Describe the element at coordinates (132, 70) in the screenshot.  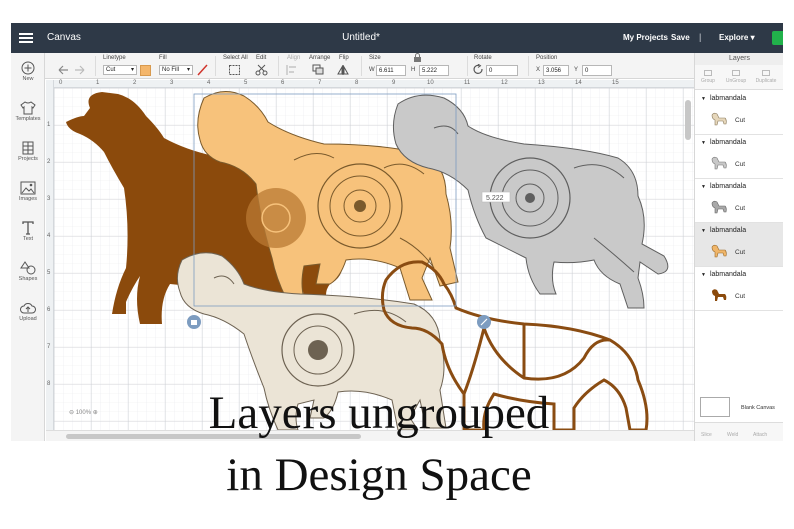
I see `chevron-down-icon: ▾` at that location.